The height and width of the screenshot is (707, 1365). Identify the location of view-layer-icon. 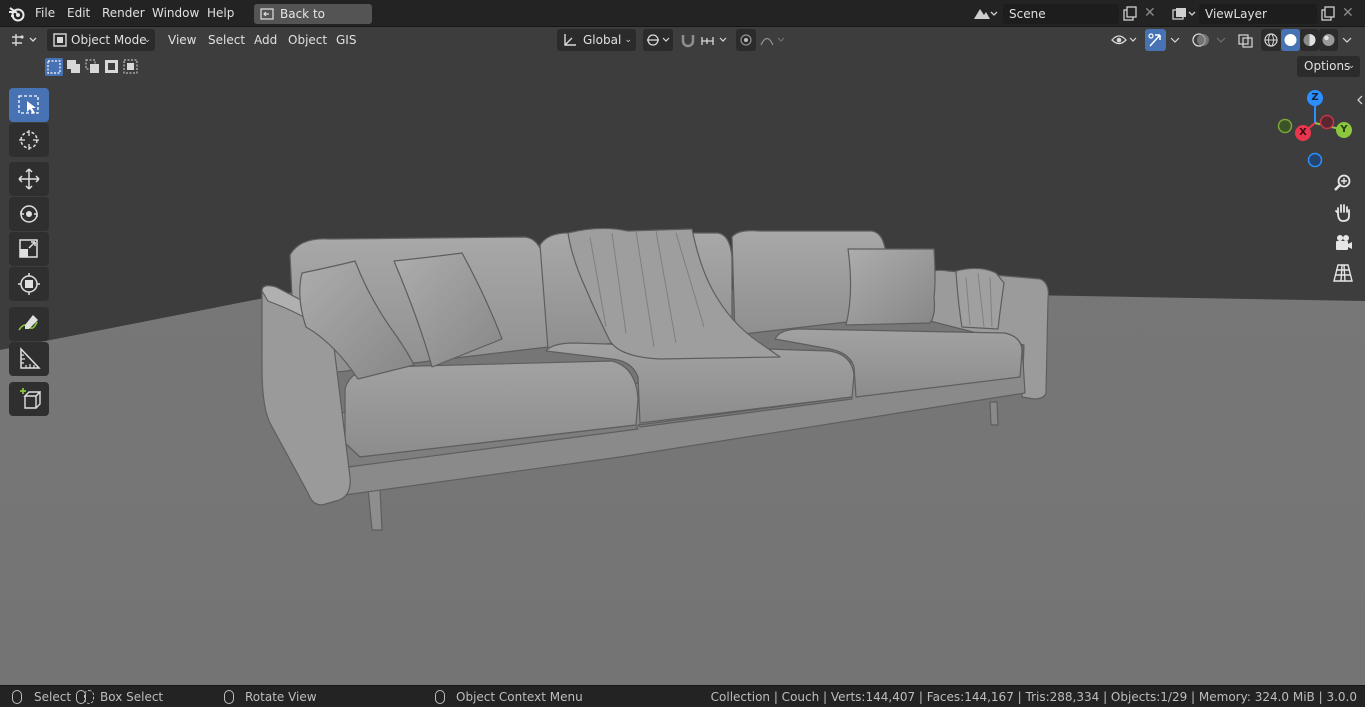
(1184, 14).